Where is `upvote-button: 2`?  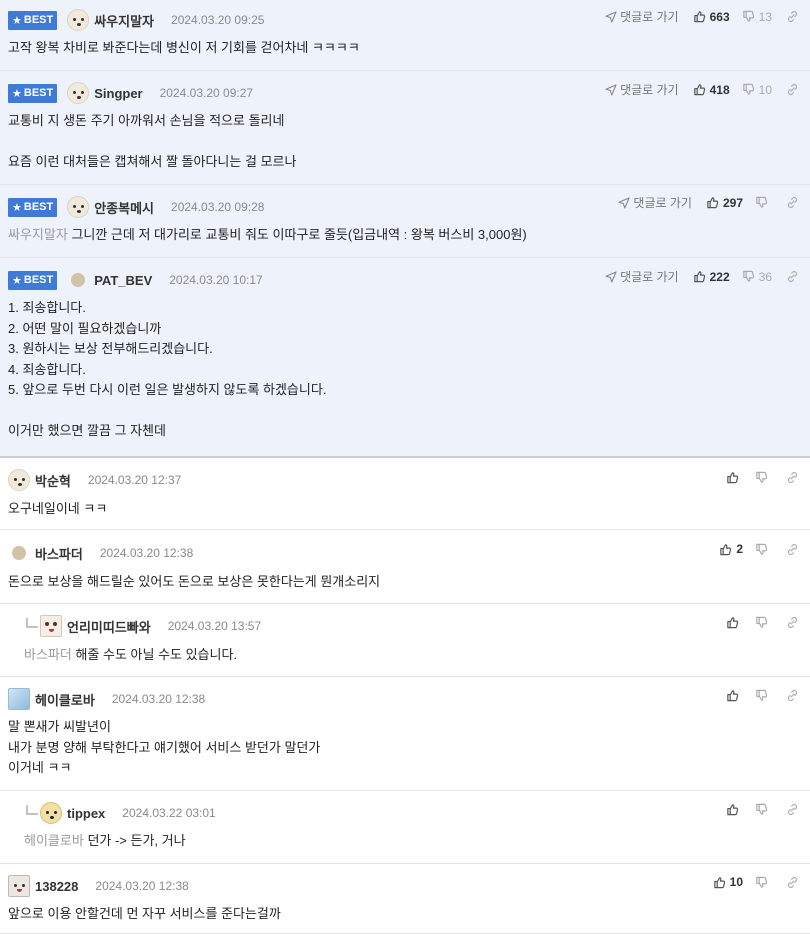
upvote-button: 2 is located at coordinates (731, 549).